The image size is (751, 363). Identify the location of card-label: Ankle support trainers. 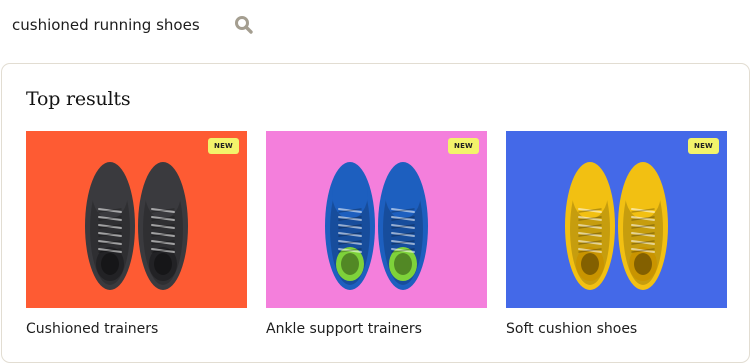
(344, 329).